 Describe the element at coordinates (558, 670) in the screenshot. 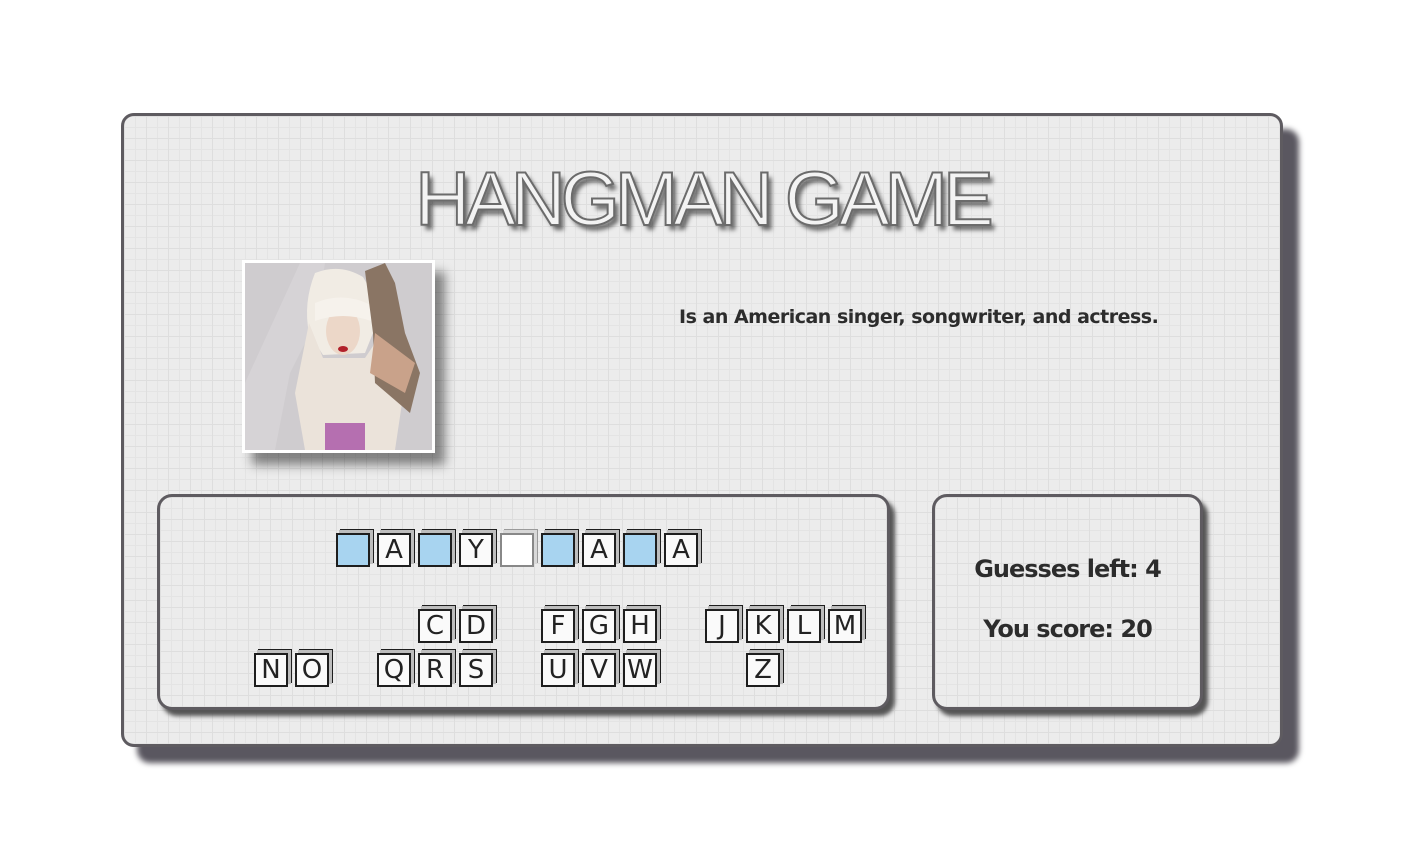

I see `letter-key-u: U` at that location.